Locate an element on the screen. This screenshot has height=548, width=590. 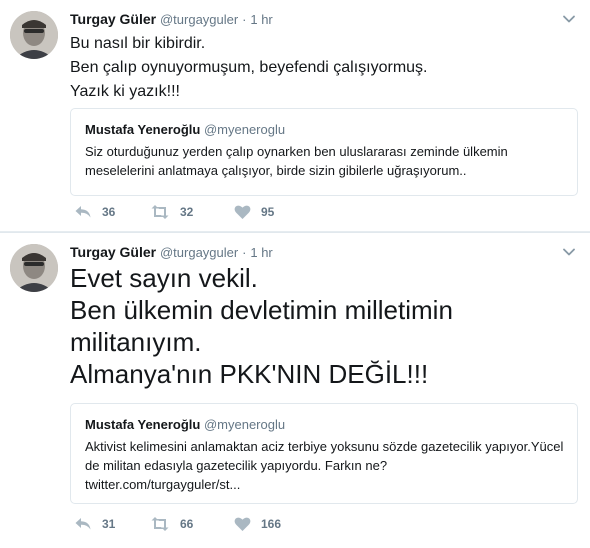
retweet-count: 32 is located at coordinates (187, 212).